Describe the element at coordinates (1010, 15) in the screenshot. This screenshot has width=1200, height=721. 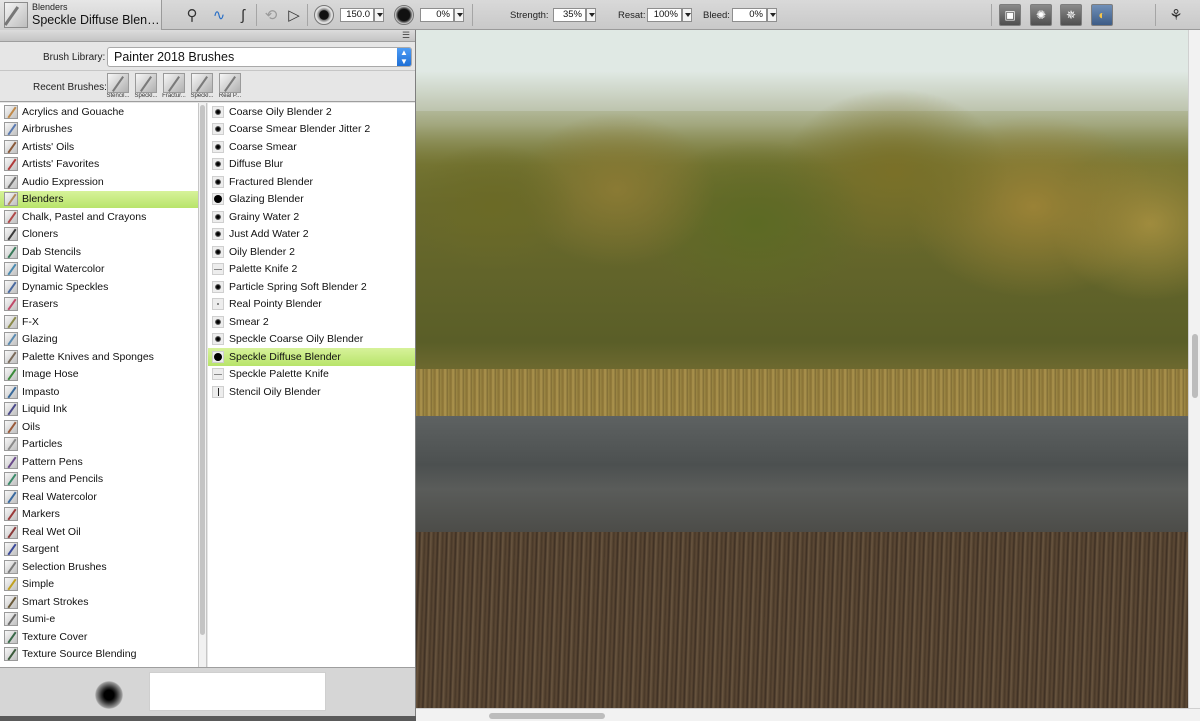
I see `brush-controls-icon: ▣` at that location.